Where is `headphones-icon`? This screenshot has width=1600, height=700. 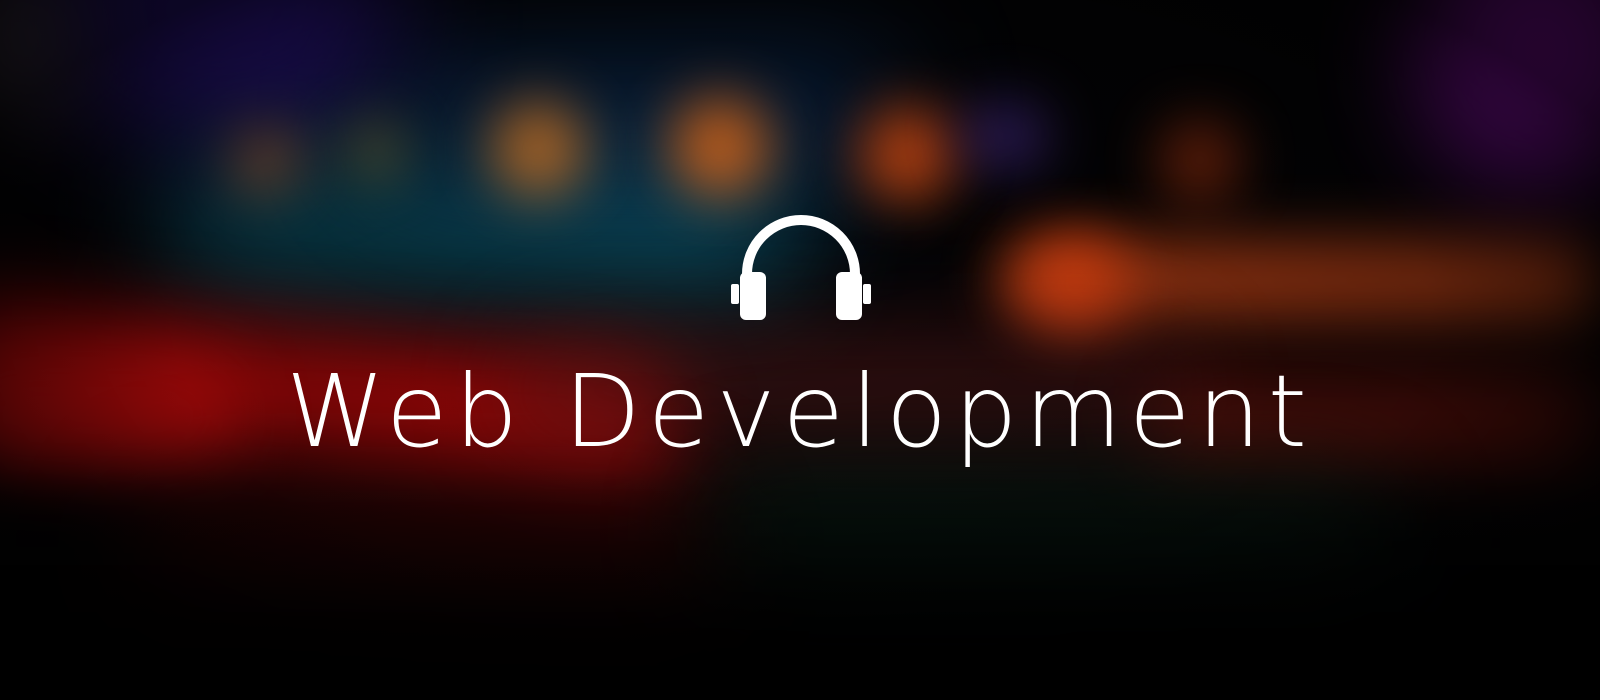
headphones-icon is located at coordinates (801, 267).